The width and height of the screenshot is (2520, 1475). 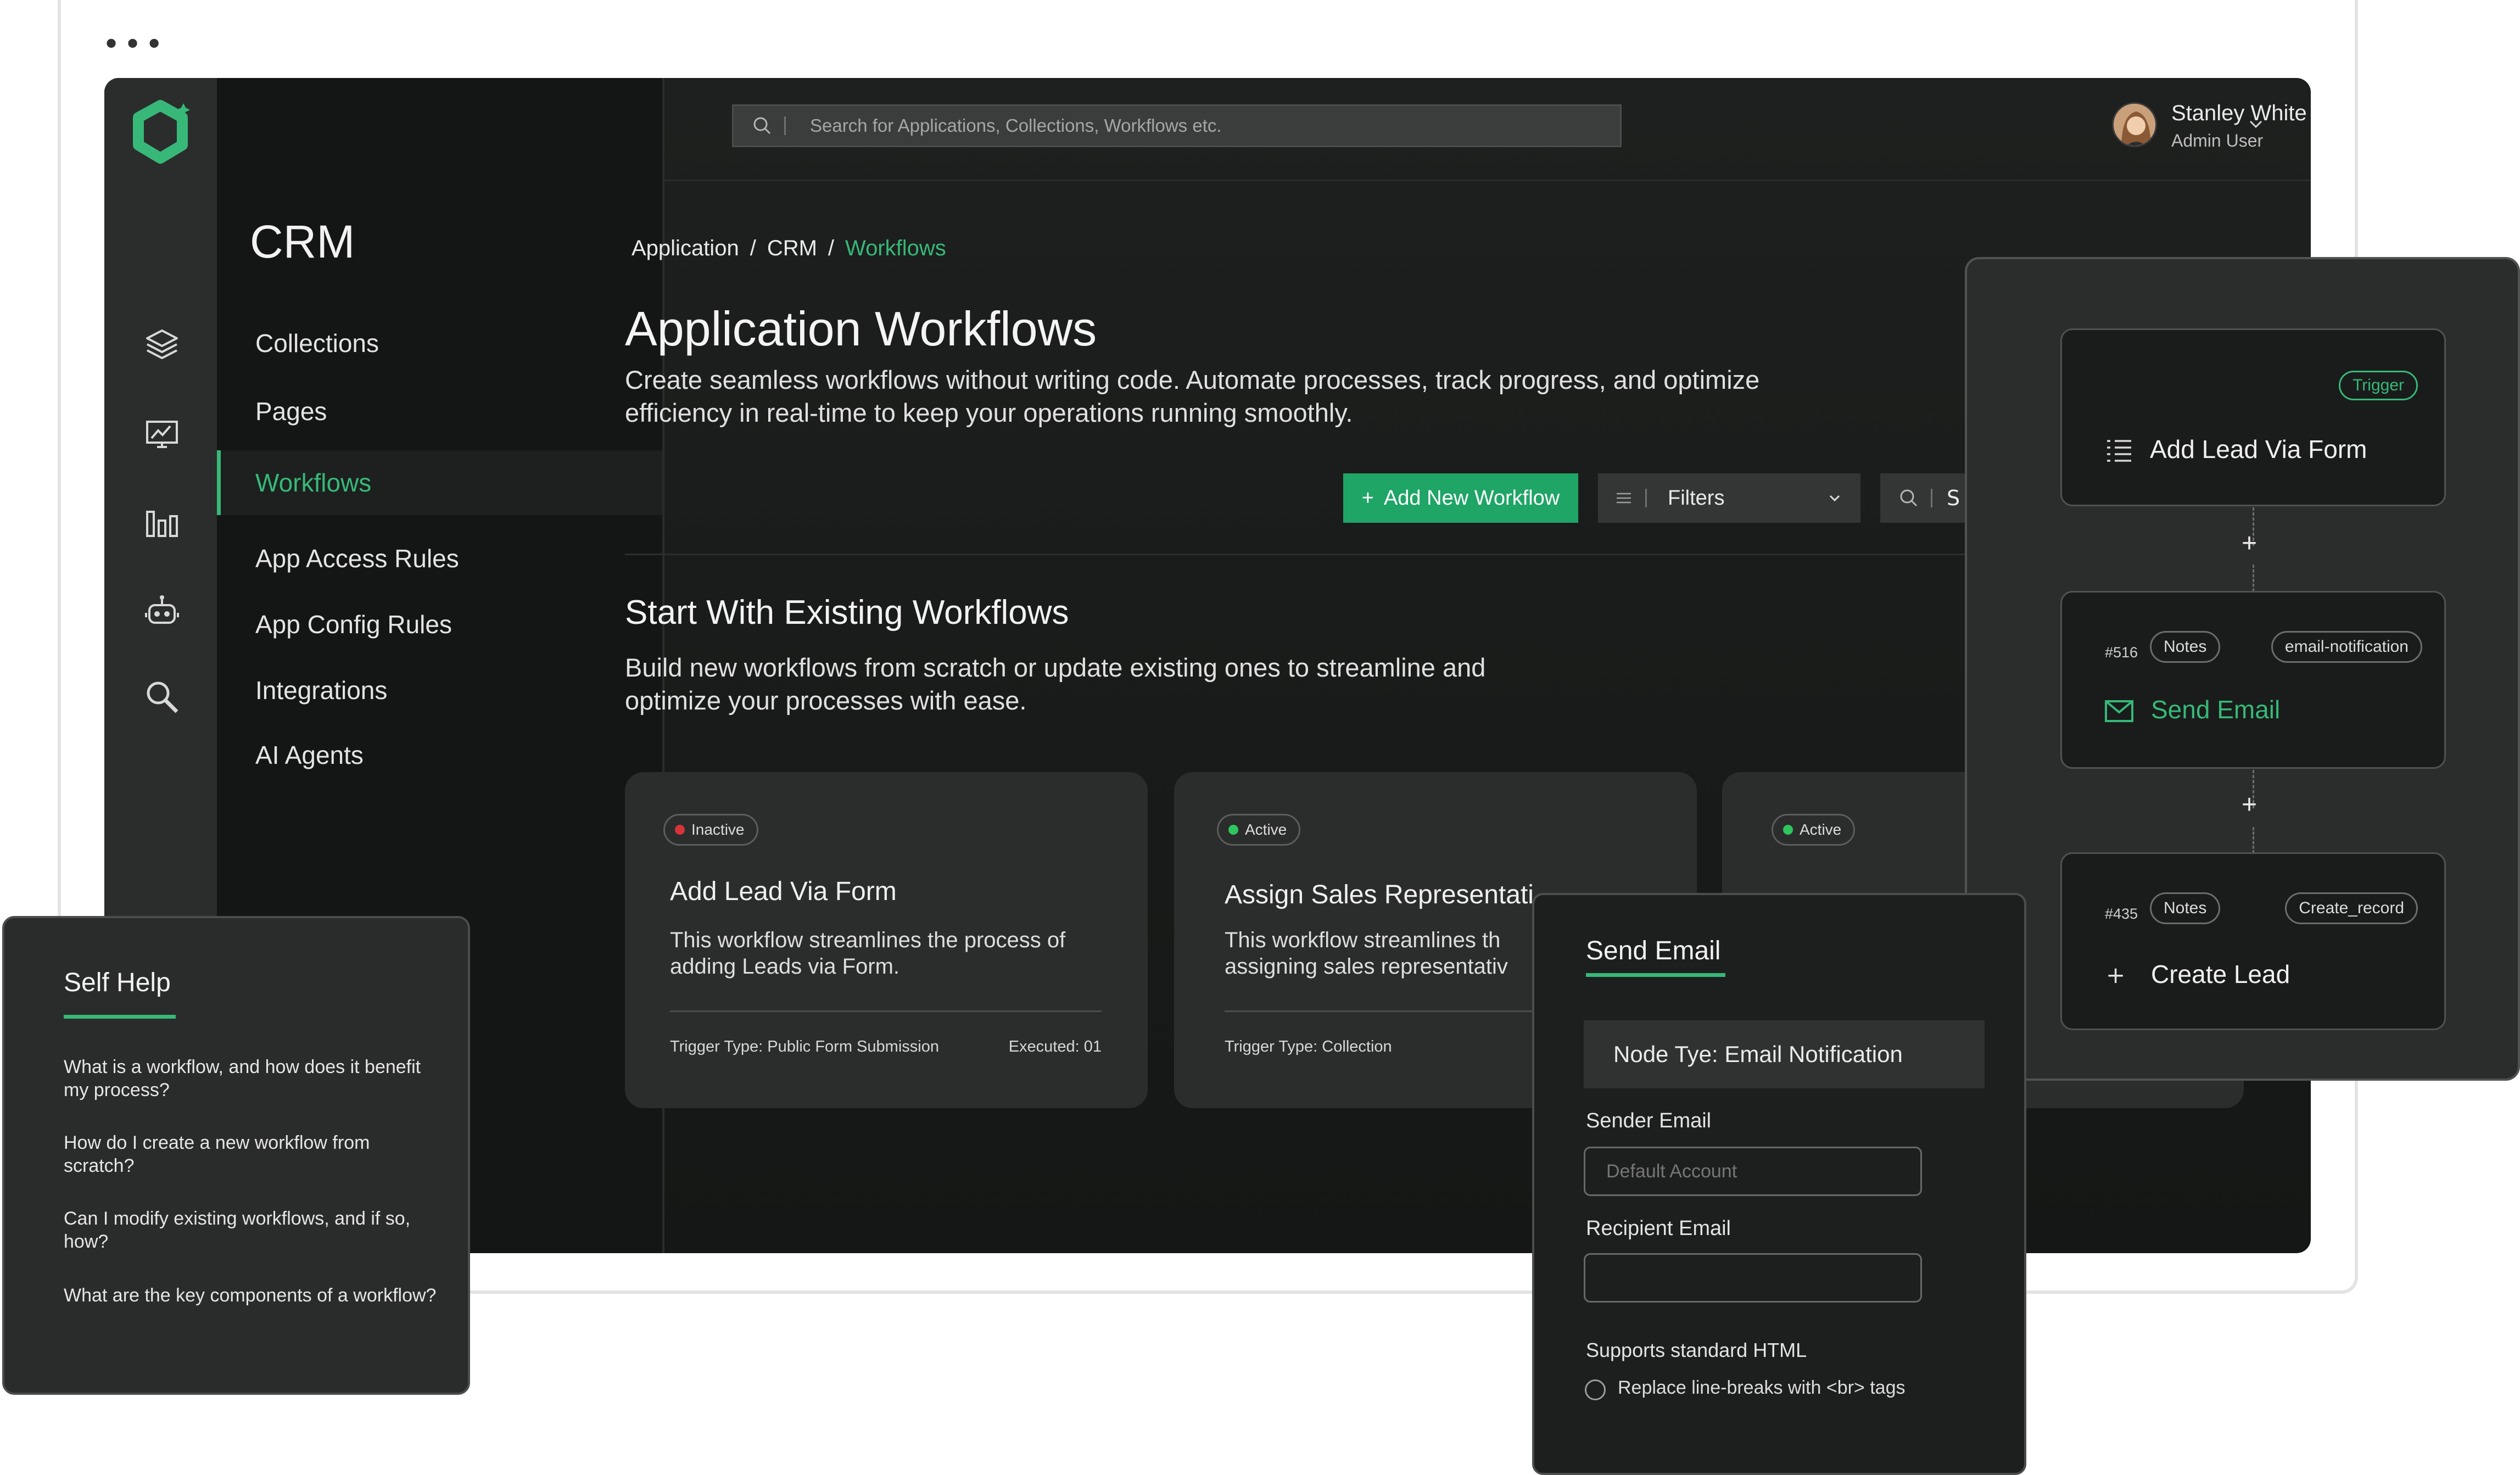 I want to click on breadcrumb: Application / CRM / Workflows, so click(x=789, y=248).